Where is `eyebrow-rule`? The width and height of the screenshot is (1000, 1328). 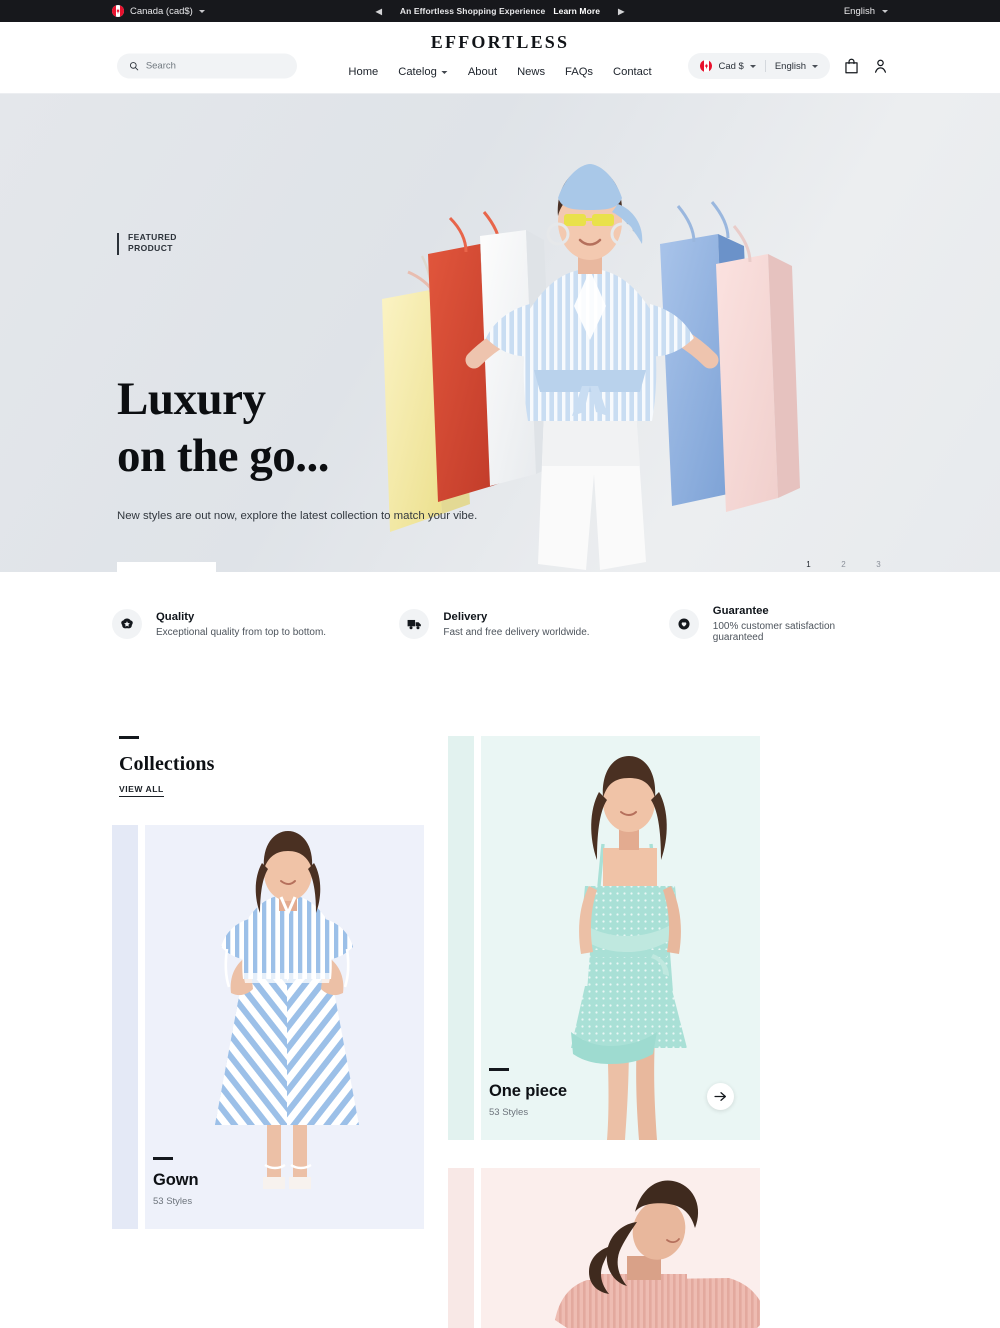 eyebrow-rule is located at coordinates (118, 244).